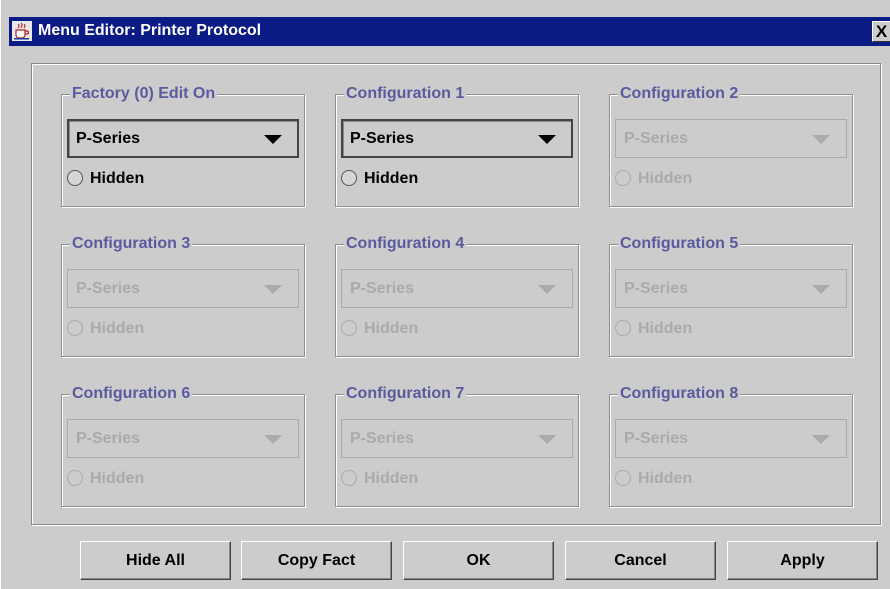  What do you see at coordinates (316, 560) in the screenshot?
I see `copy-fact-button: Copy Fact` at bounding box center [316, 560].